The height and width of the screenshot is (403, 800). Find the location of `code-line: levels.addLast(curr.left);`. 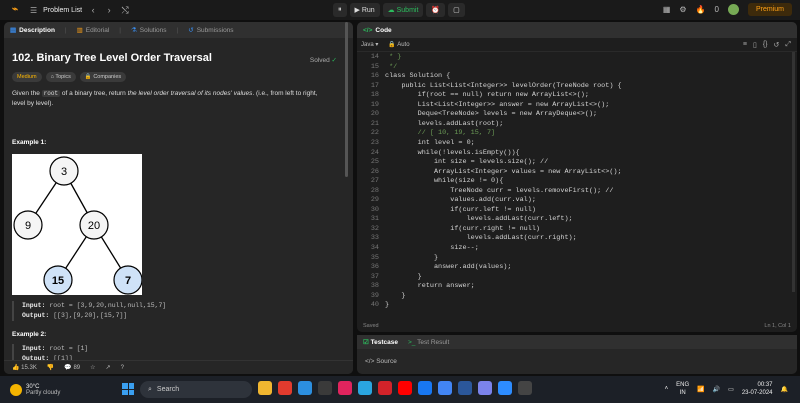

code-line: levels.addLast(curr.left); is located at coordinates (479, 219).